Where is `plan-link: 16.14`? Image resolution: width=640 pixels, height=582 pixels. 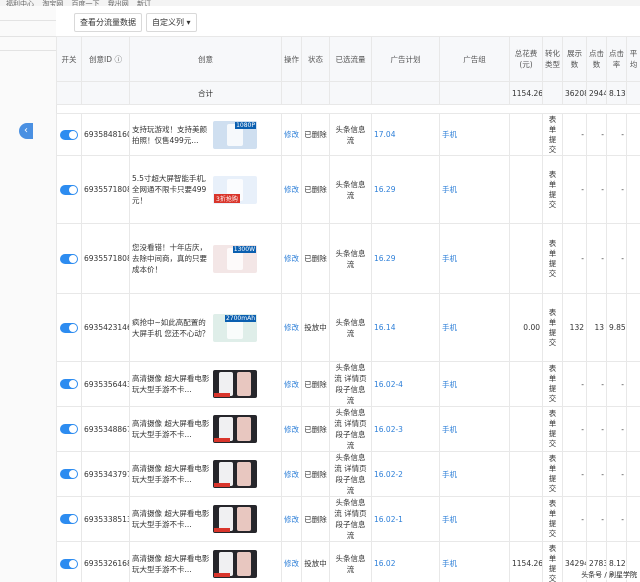 plan-link: 16.14 is located at coordinates (405, 327).